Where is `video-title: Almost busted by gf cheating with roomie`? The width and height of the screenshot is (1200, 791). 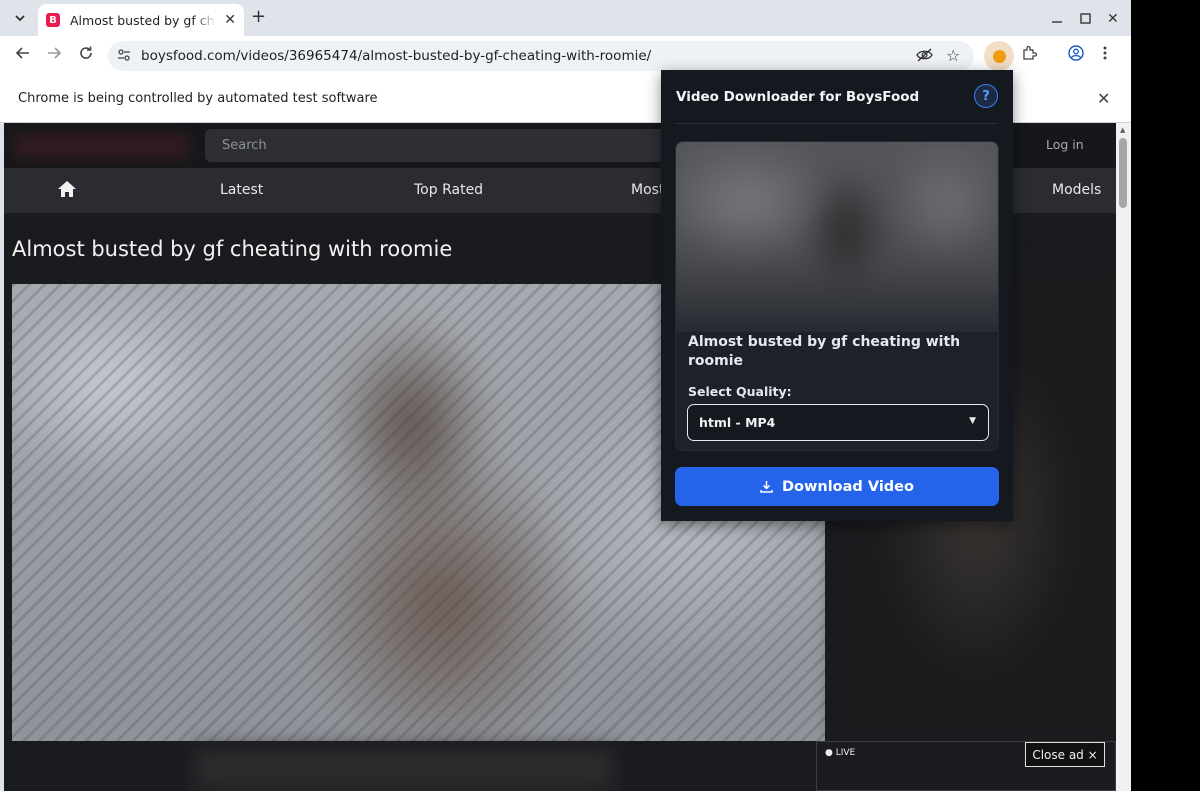
video-title: Almost busted by gf cheating with roomie is located at coordinates (232, 249).